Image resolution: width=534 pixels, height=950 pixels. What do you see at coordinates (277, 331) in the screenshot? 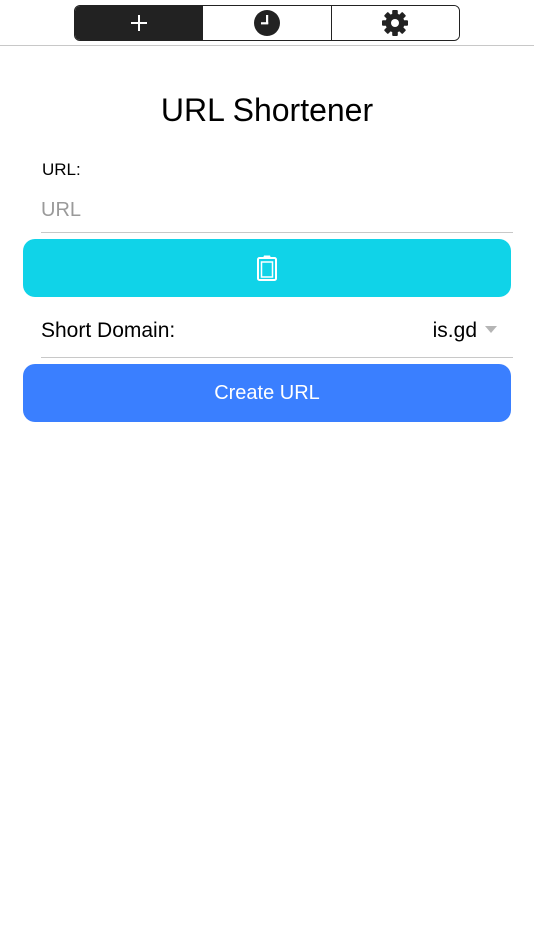
I see `short-domain-row: Short Domain: is.gd` at bounding box center [277, 331].